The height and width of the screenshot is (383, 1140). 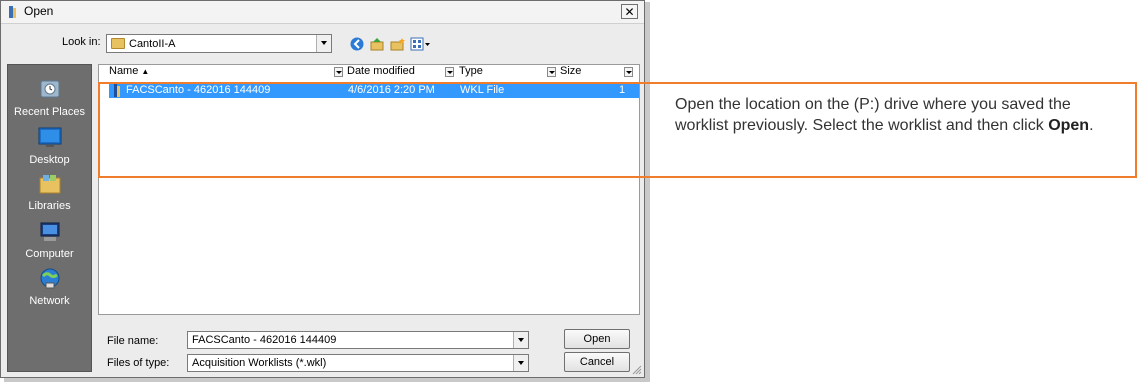 I want to click on close-button: ✕, so click(x=629, y=11).